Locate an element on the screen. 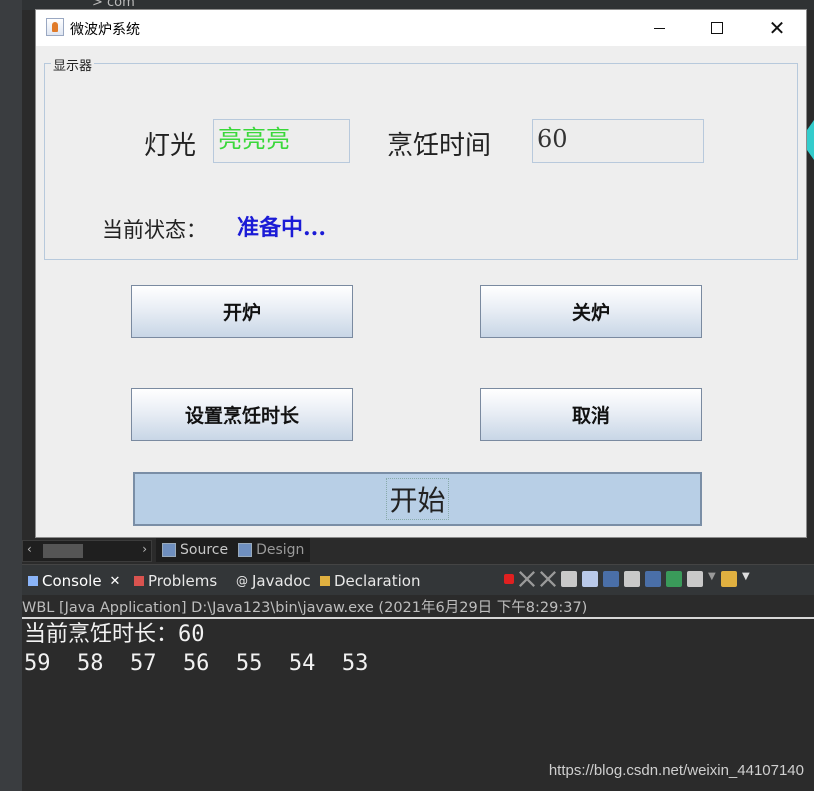  tab-javadoc-label: Javadoc is located at coordinates (281, 581).